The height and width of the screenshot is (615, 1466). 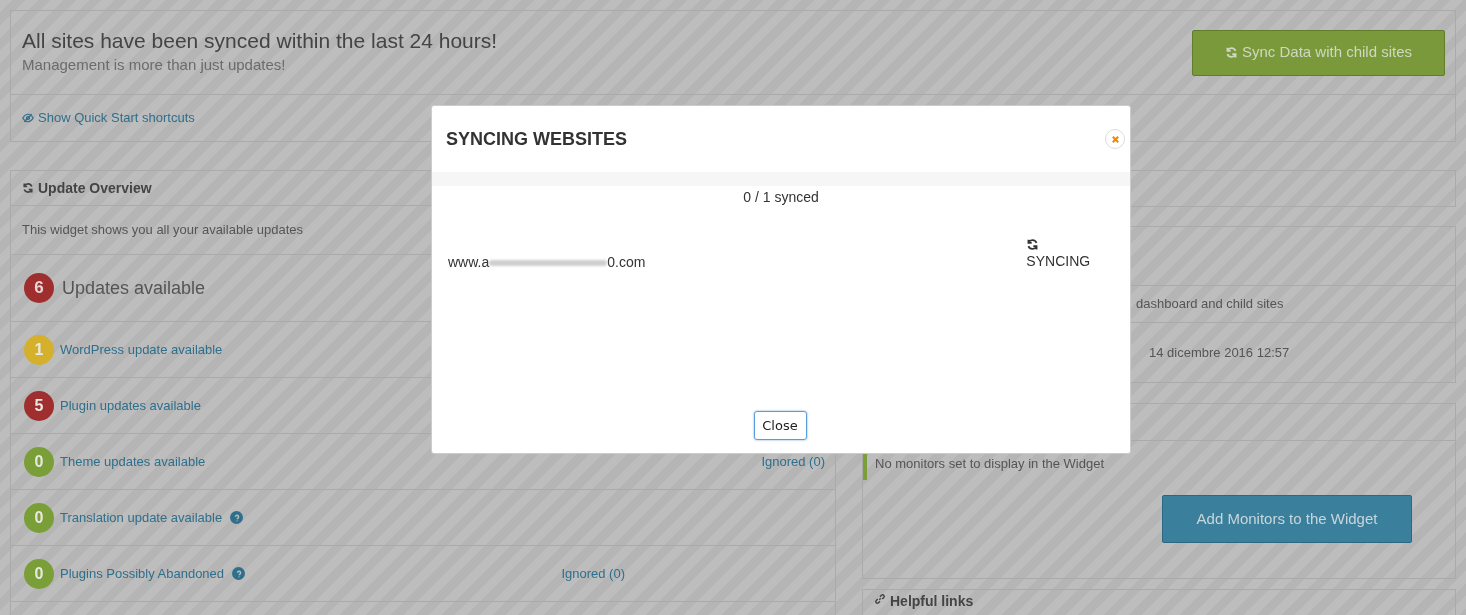 I want to click on count-badge: 6, so click(x=39, y=288).